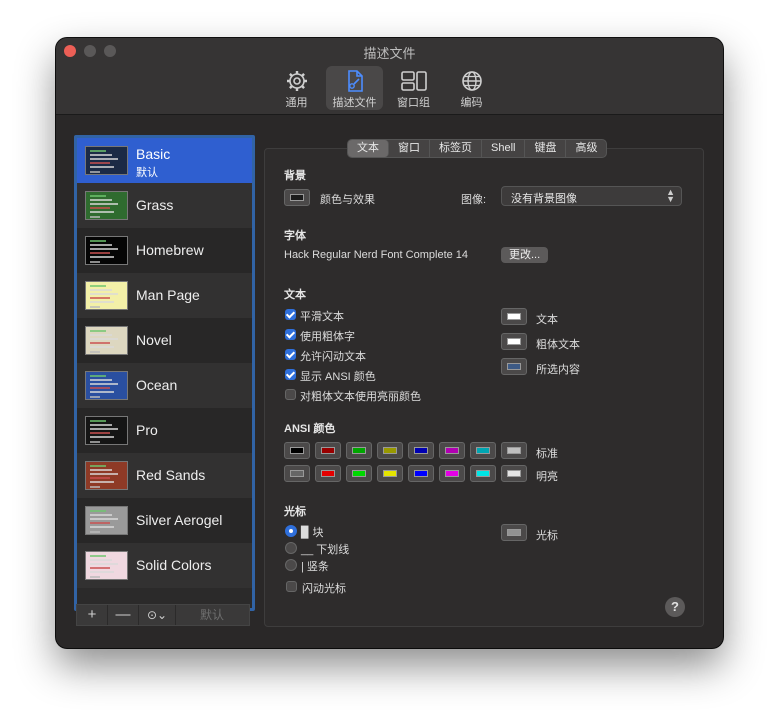 This screenshot has height=722, width=779. I want to click on cursor-heading: 光标, so click(295, 512).